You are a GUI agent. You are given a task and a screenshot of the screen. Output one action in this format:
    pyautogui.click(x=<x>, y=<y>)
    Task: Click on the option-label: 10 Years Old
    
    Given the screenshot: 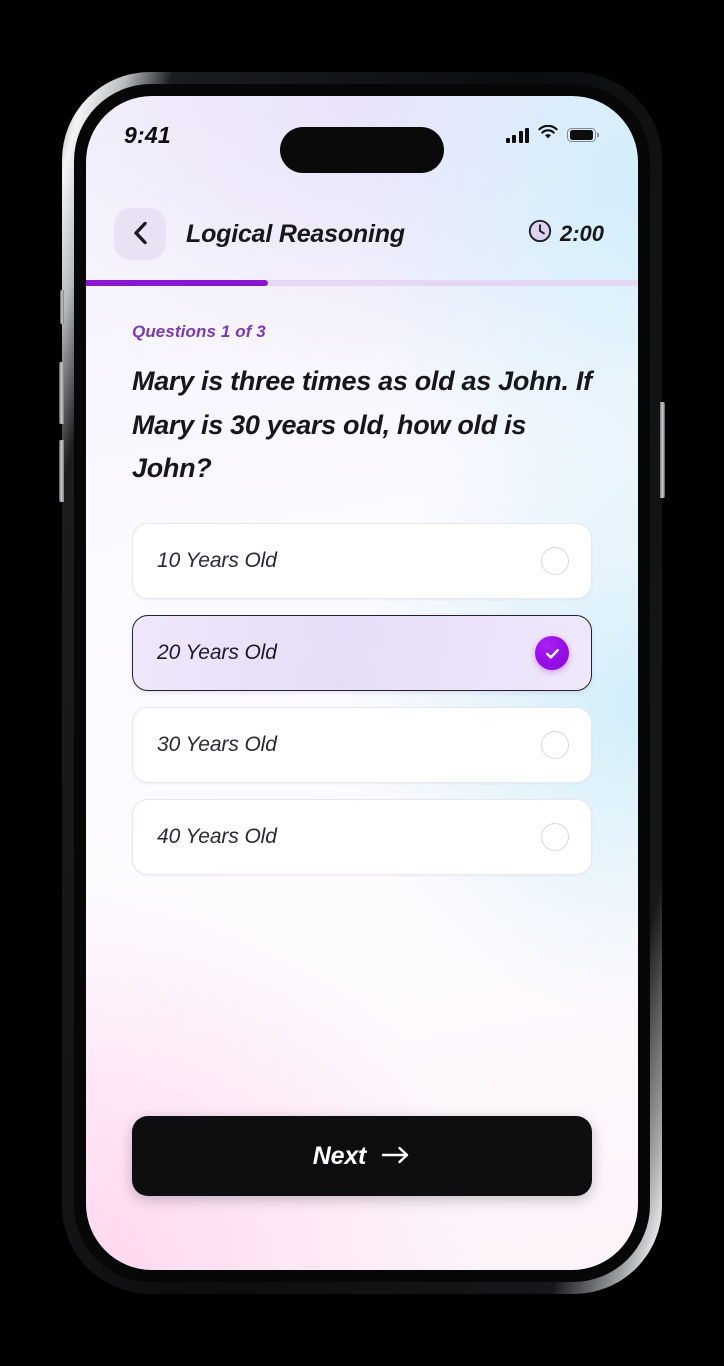 What is the action you would take?
    pyautogui.click(x=217, y=561)
    